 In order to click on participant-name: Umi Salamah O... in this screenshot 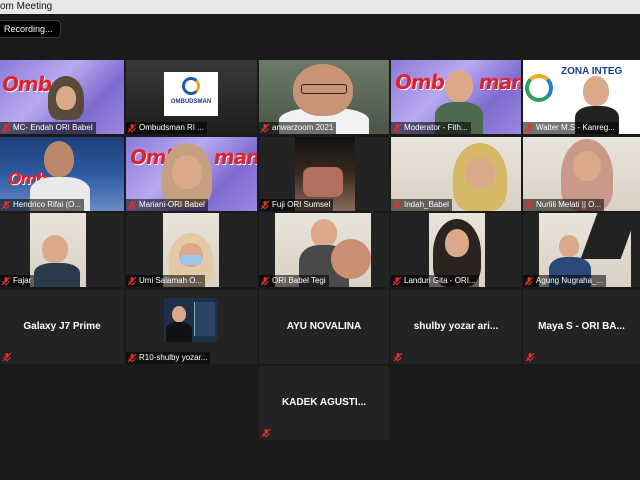, I will do `click(171, 280)`.